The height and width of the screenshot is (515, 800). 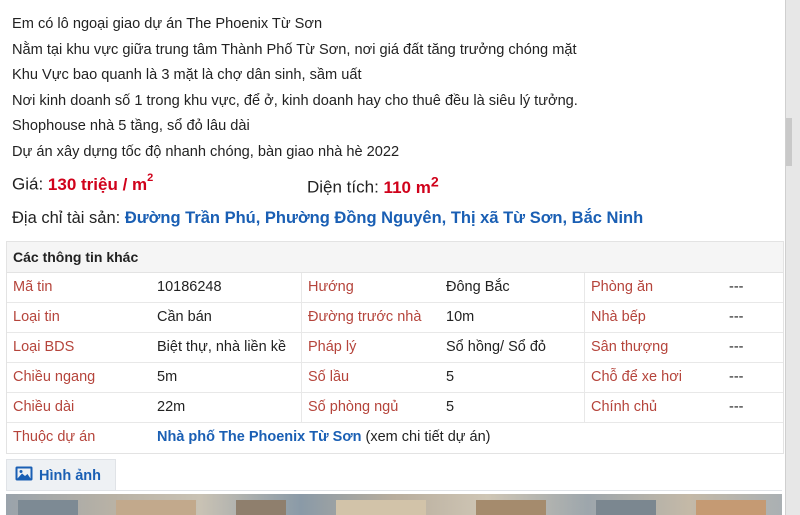 What do you see at coordinates (394, 504) in the screenshot?
I see `listing-photo` at bounding box center [394, 504].